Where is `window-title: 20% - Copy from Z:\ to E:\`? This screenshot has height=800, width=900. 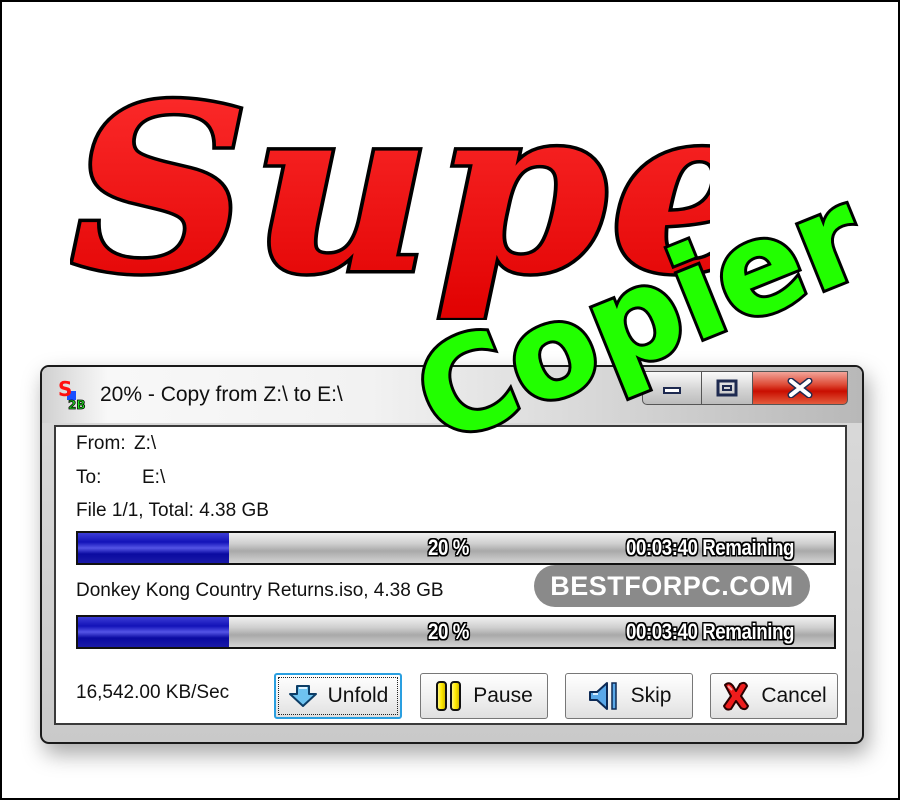 window-title: 20% - Copy from Z:\ to E:\ is located at coordinates (221, 394).